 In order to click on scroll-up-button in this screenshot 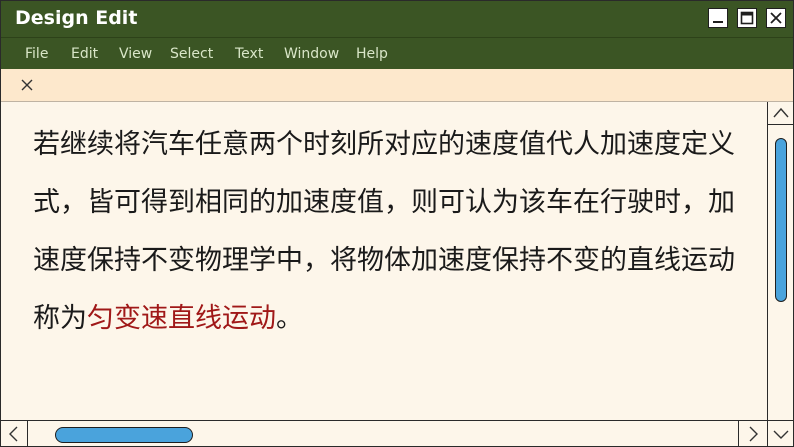, I will do `click(780, 113)`.